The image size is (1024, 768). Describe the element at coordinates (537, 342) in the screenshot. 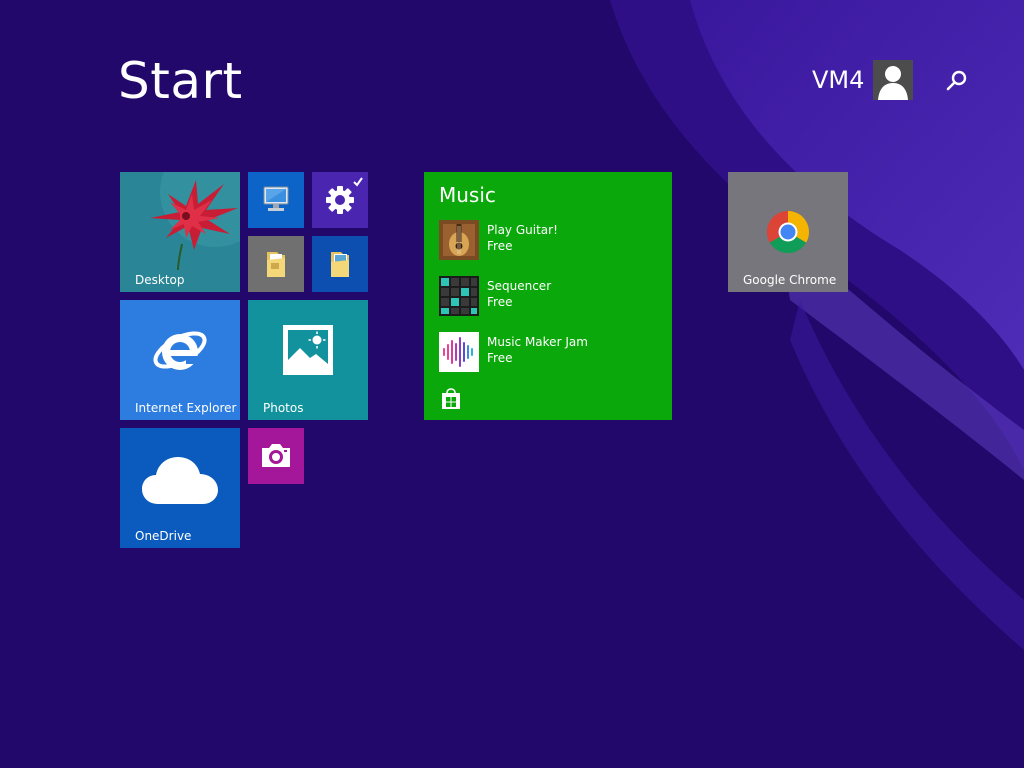

I see `app-name: Music Maker Jam` at that location.